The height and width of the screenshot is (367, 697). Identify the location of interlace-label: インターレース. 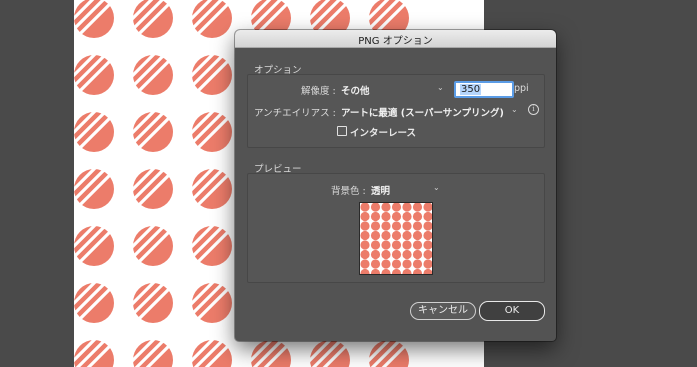
(383, 132).